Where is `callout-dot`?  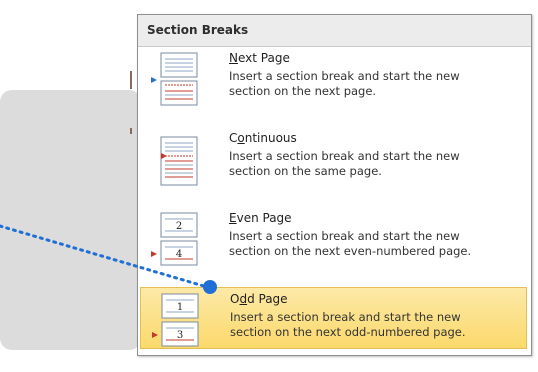 callout-dot is located at coordinates (210, 287).